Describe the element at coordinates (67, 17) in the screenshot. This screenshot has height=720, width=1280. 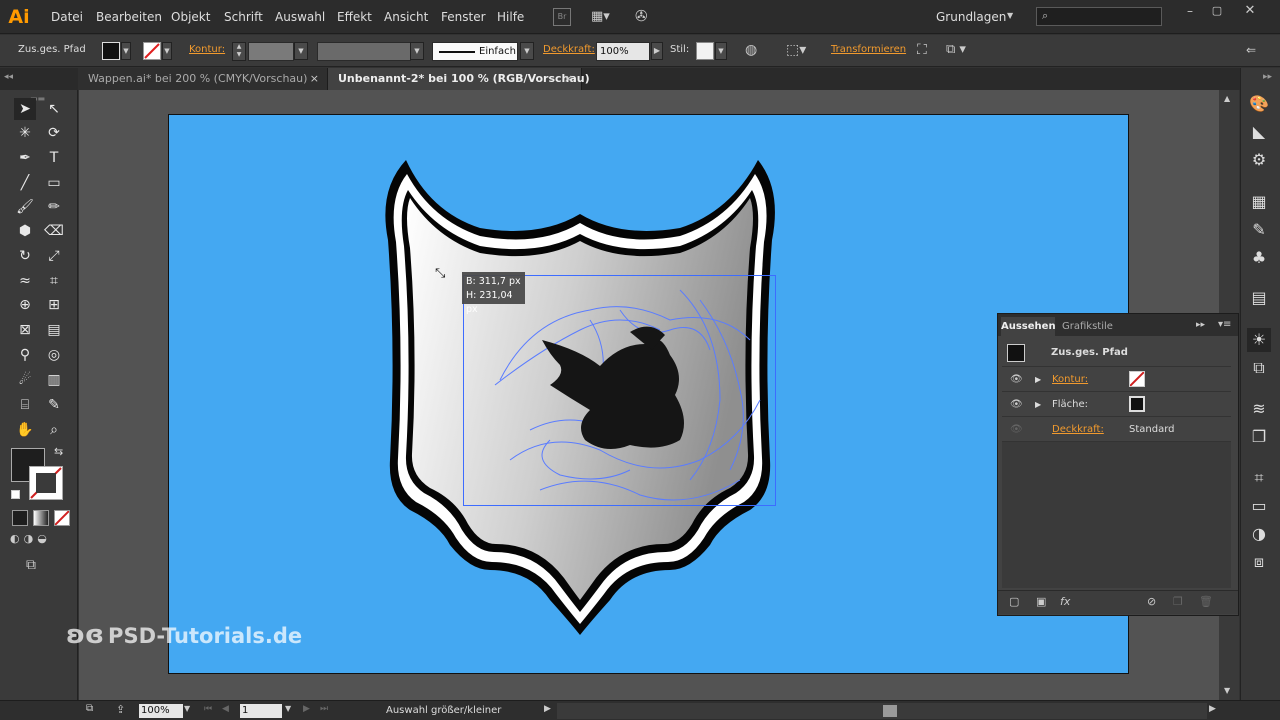
I see `menu-datei: Datei` at that location.